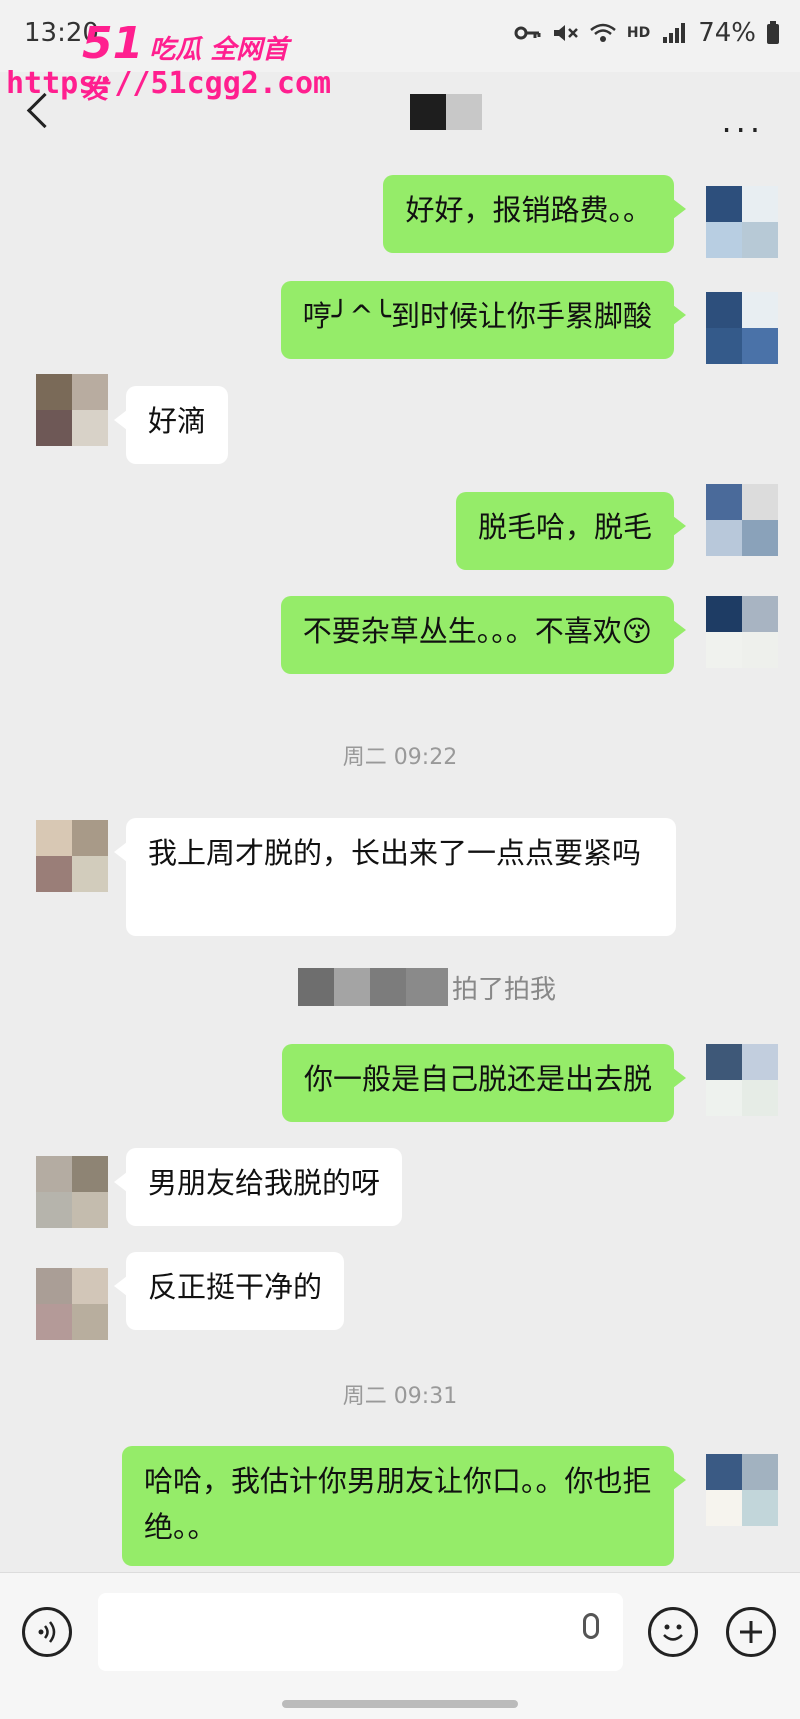 The image size is (800, 1719). I want to click on message-bubble-incoming: 男朋友给我脱的呀, so click(258, 1187).